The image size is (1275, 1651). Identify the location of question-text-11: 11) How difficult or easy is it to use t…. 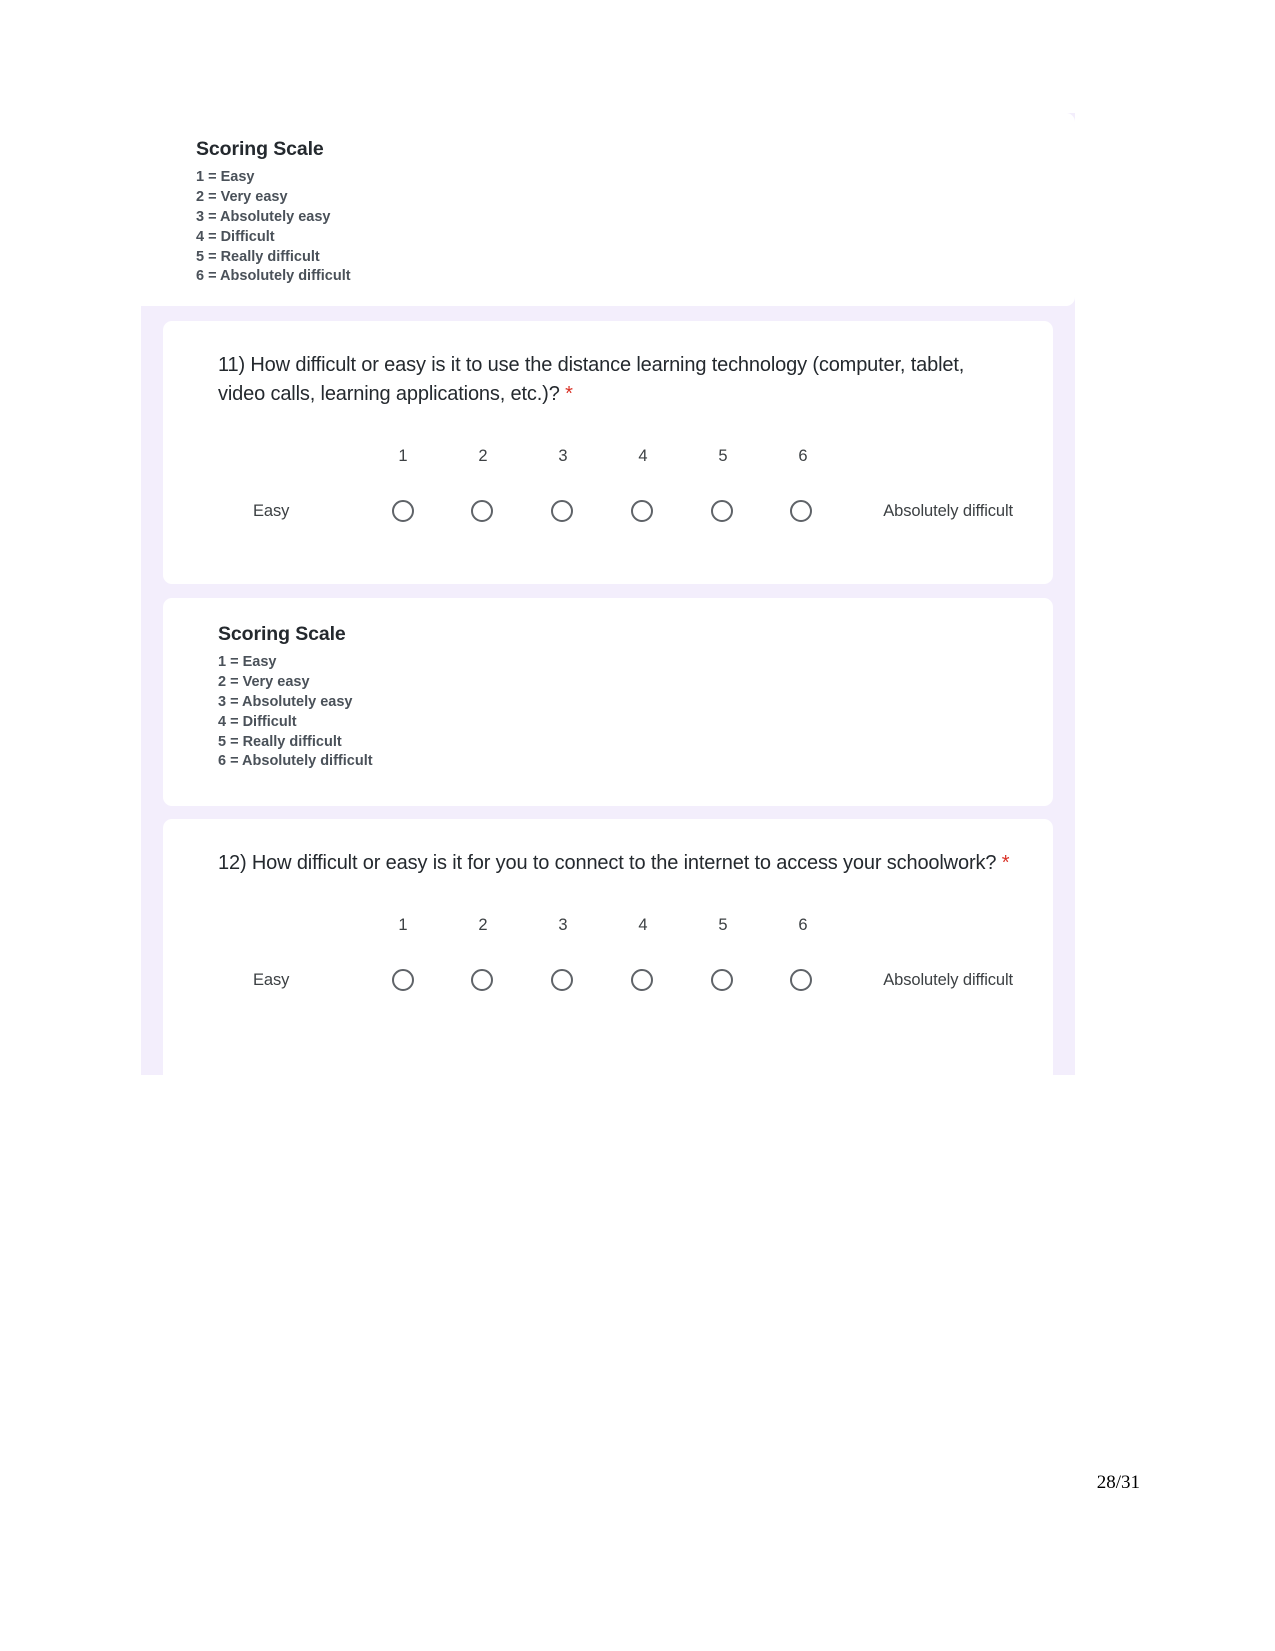
(615, 380).